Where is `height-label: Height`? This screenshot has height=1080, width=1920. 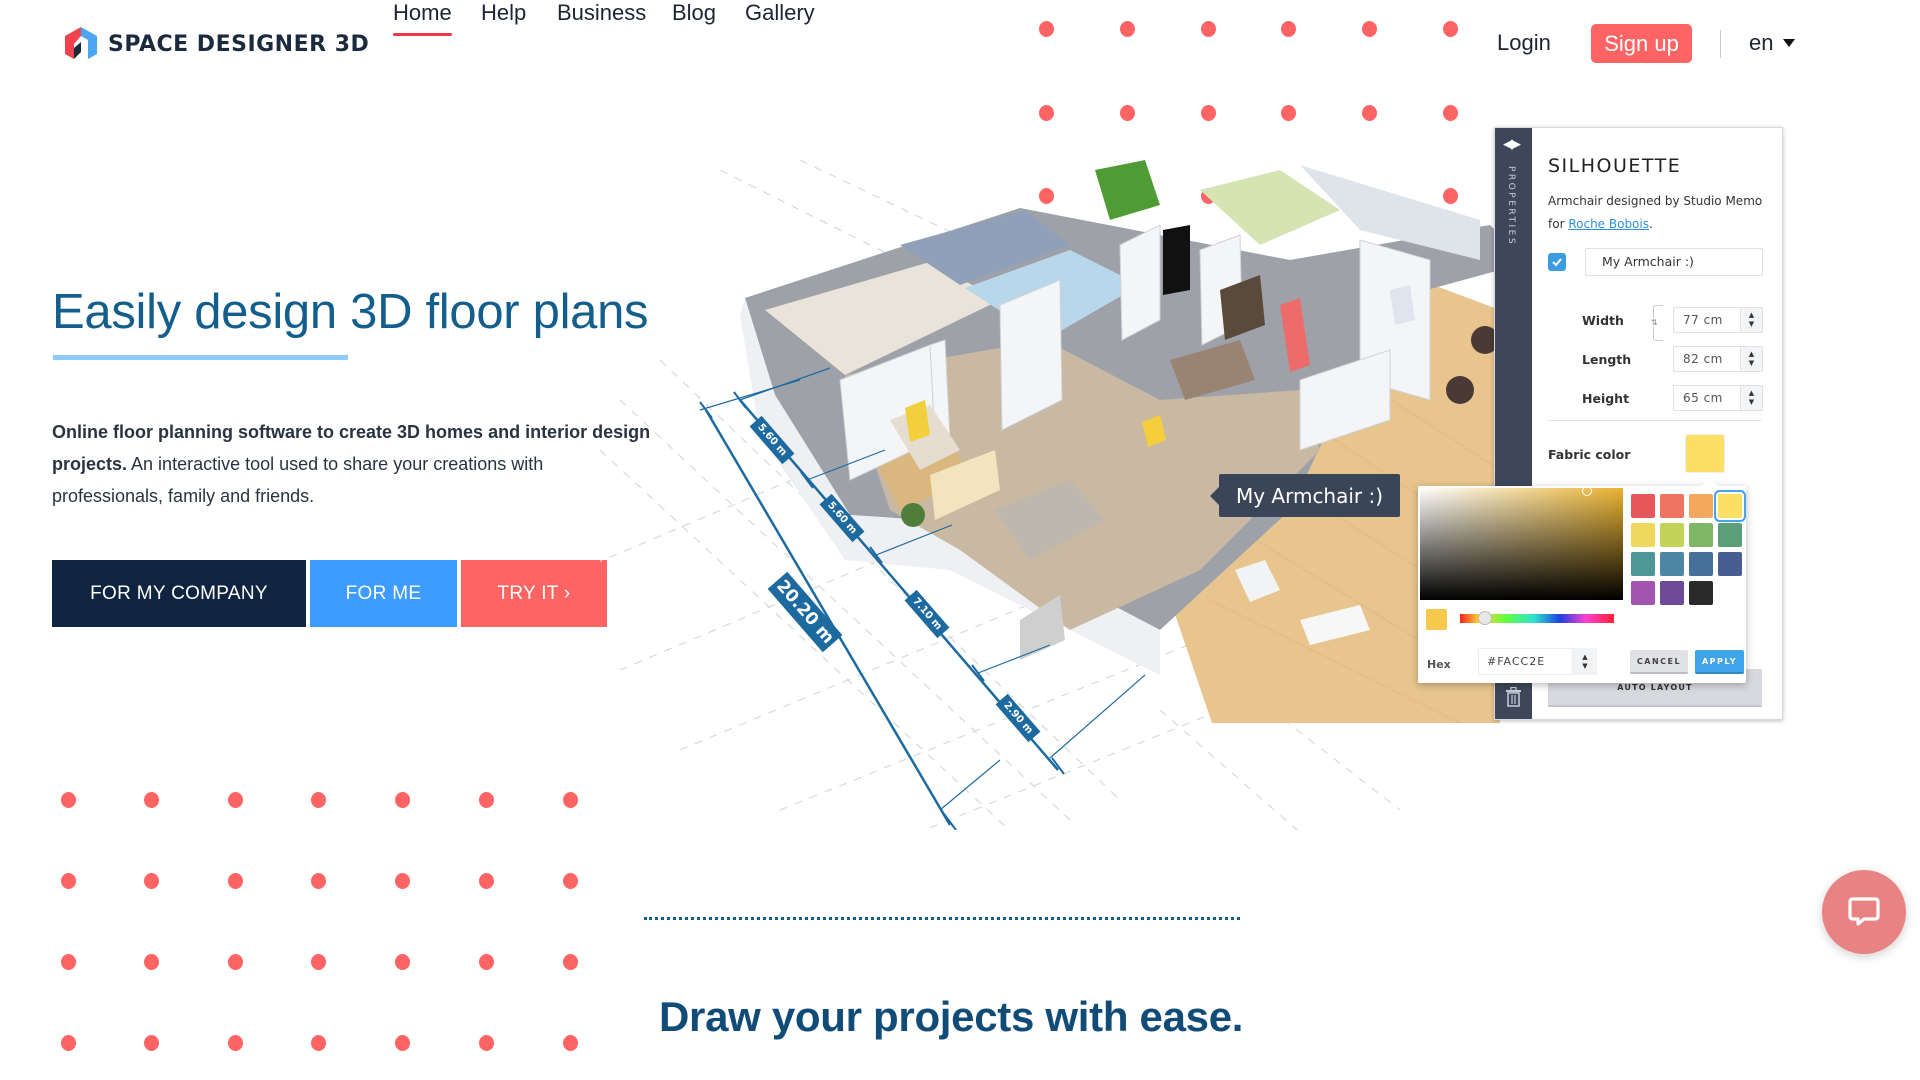 height-label: Height is located at coordinates (1606, 398).